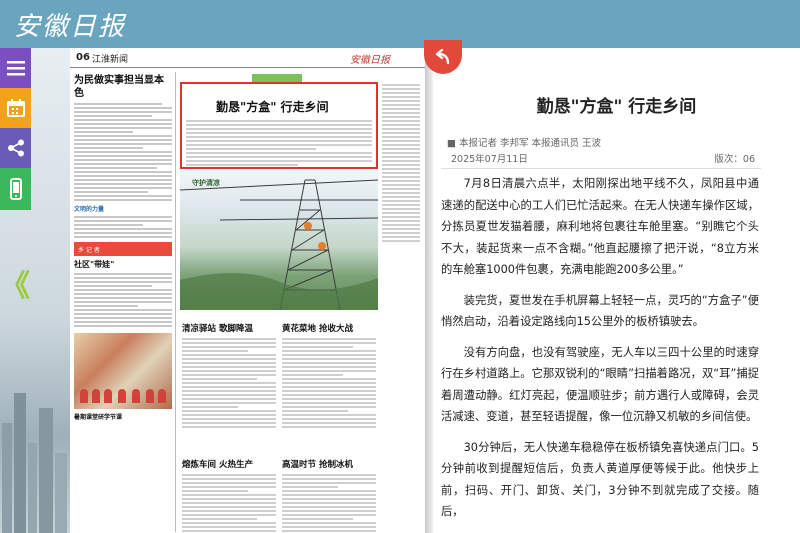 The image size is (800, 533). Describe the element at coordinates (217, 328) in the screenshot. I see `sub-headline-1: 清凉驿站 歌脚降温` at that location.